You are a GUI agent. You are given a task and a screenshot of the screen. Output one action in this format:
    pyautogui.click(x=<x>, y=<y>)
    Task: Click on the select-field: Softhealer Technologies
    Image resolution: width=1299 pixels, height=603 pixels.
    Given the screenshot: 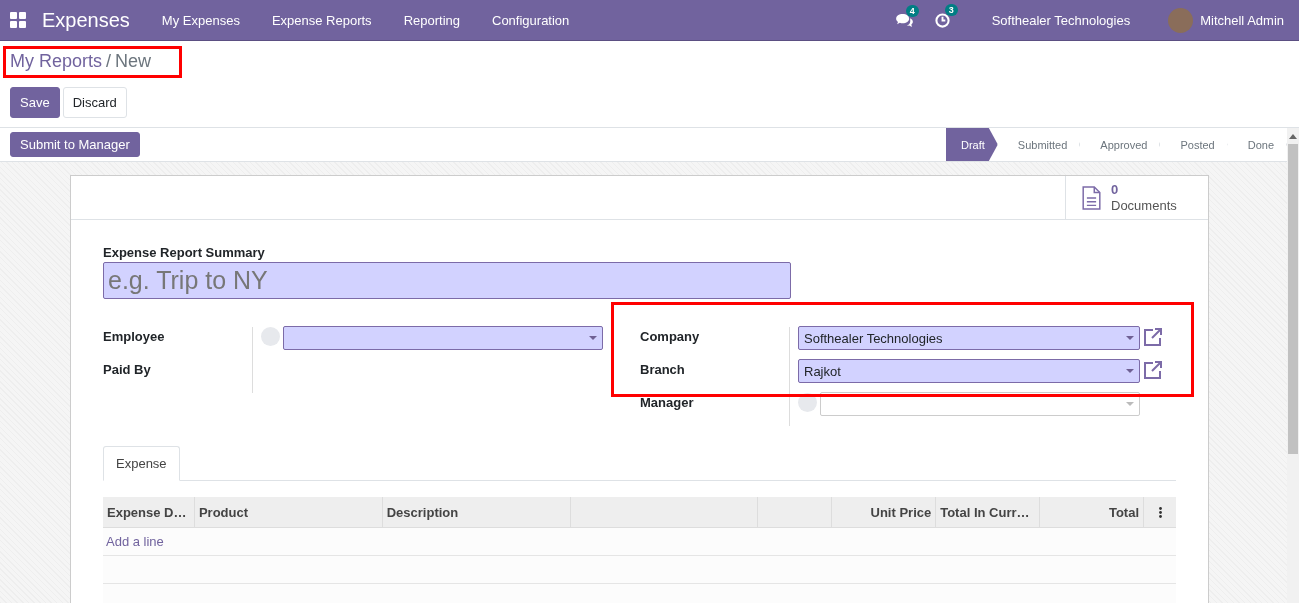 What is the action you would take?
    pyautogui.click(x=969, y=338)
    